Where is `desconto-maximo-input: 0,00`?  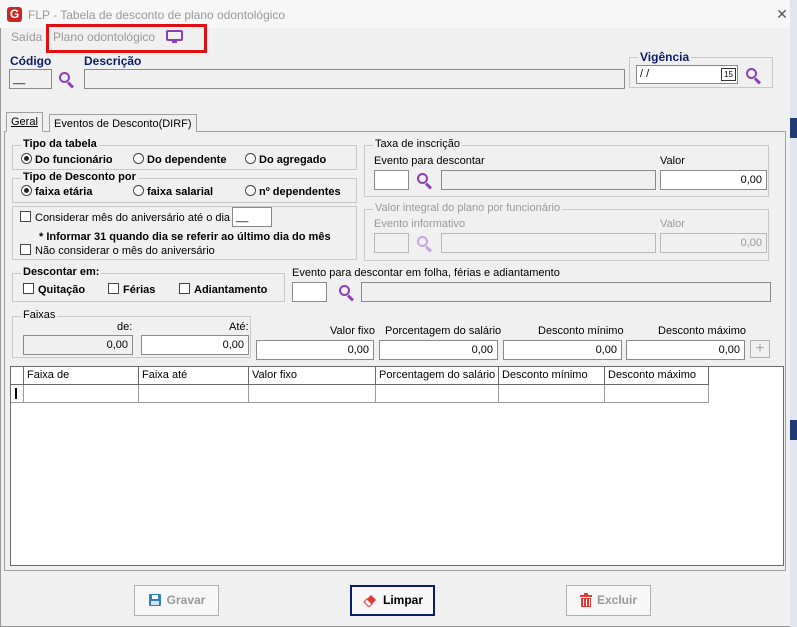 desconto-maximo-input: 0,00 is located at coordinates (685, 350).